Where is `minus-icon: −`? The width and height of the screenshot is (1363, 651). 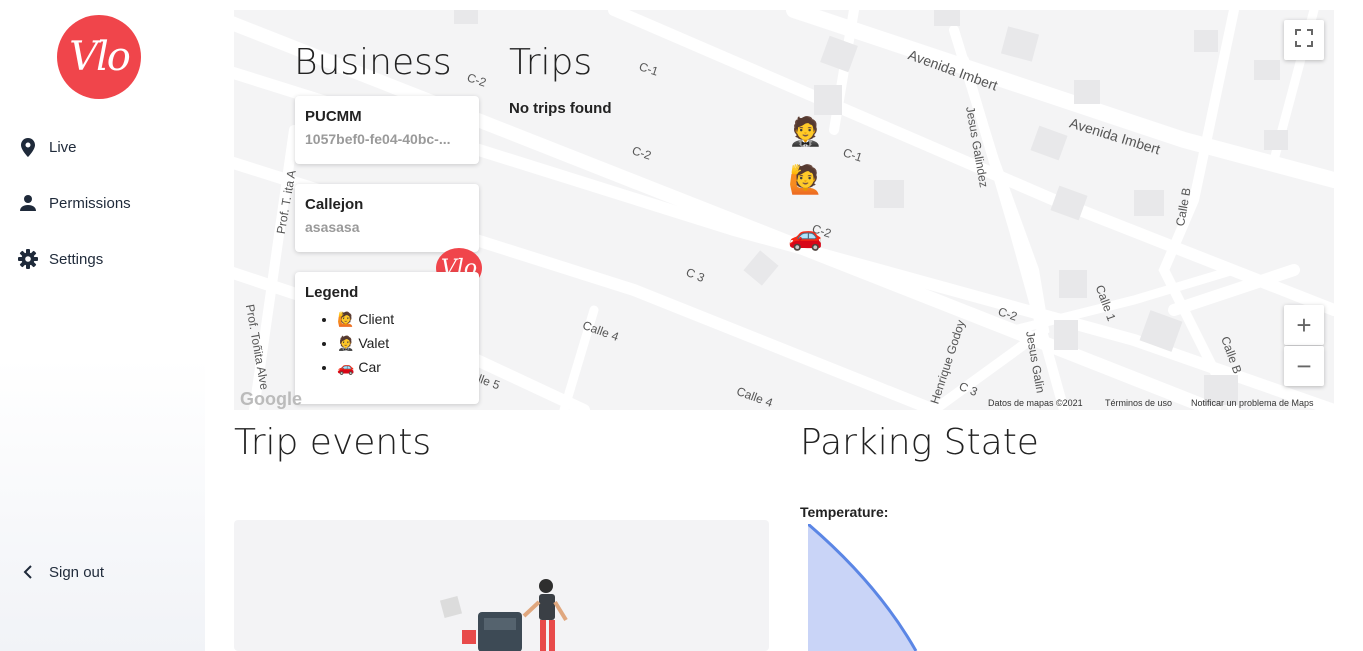
minus-icon: − is located at coordinates (1304, 365).